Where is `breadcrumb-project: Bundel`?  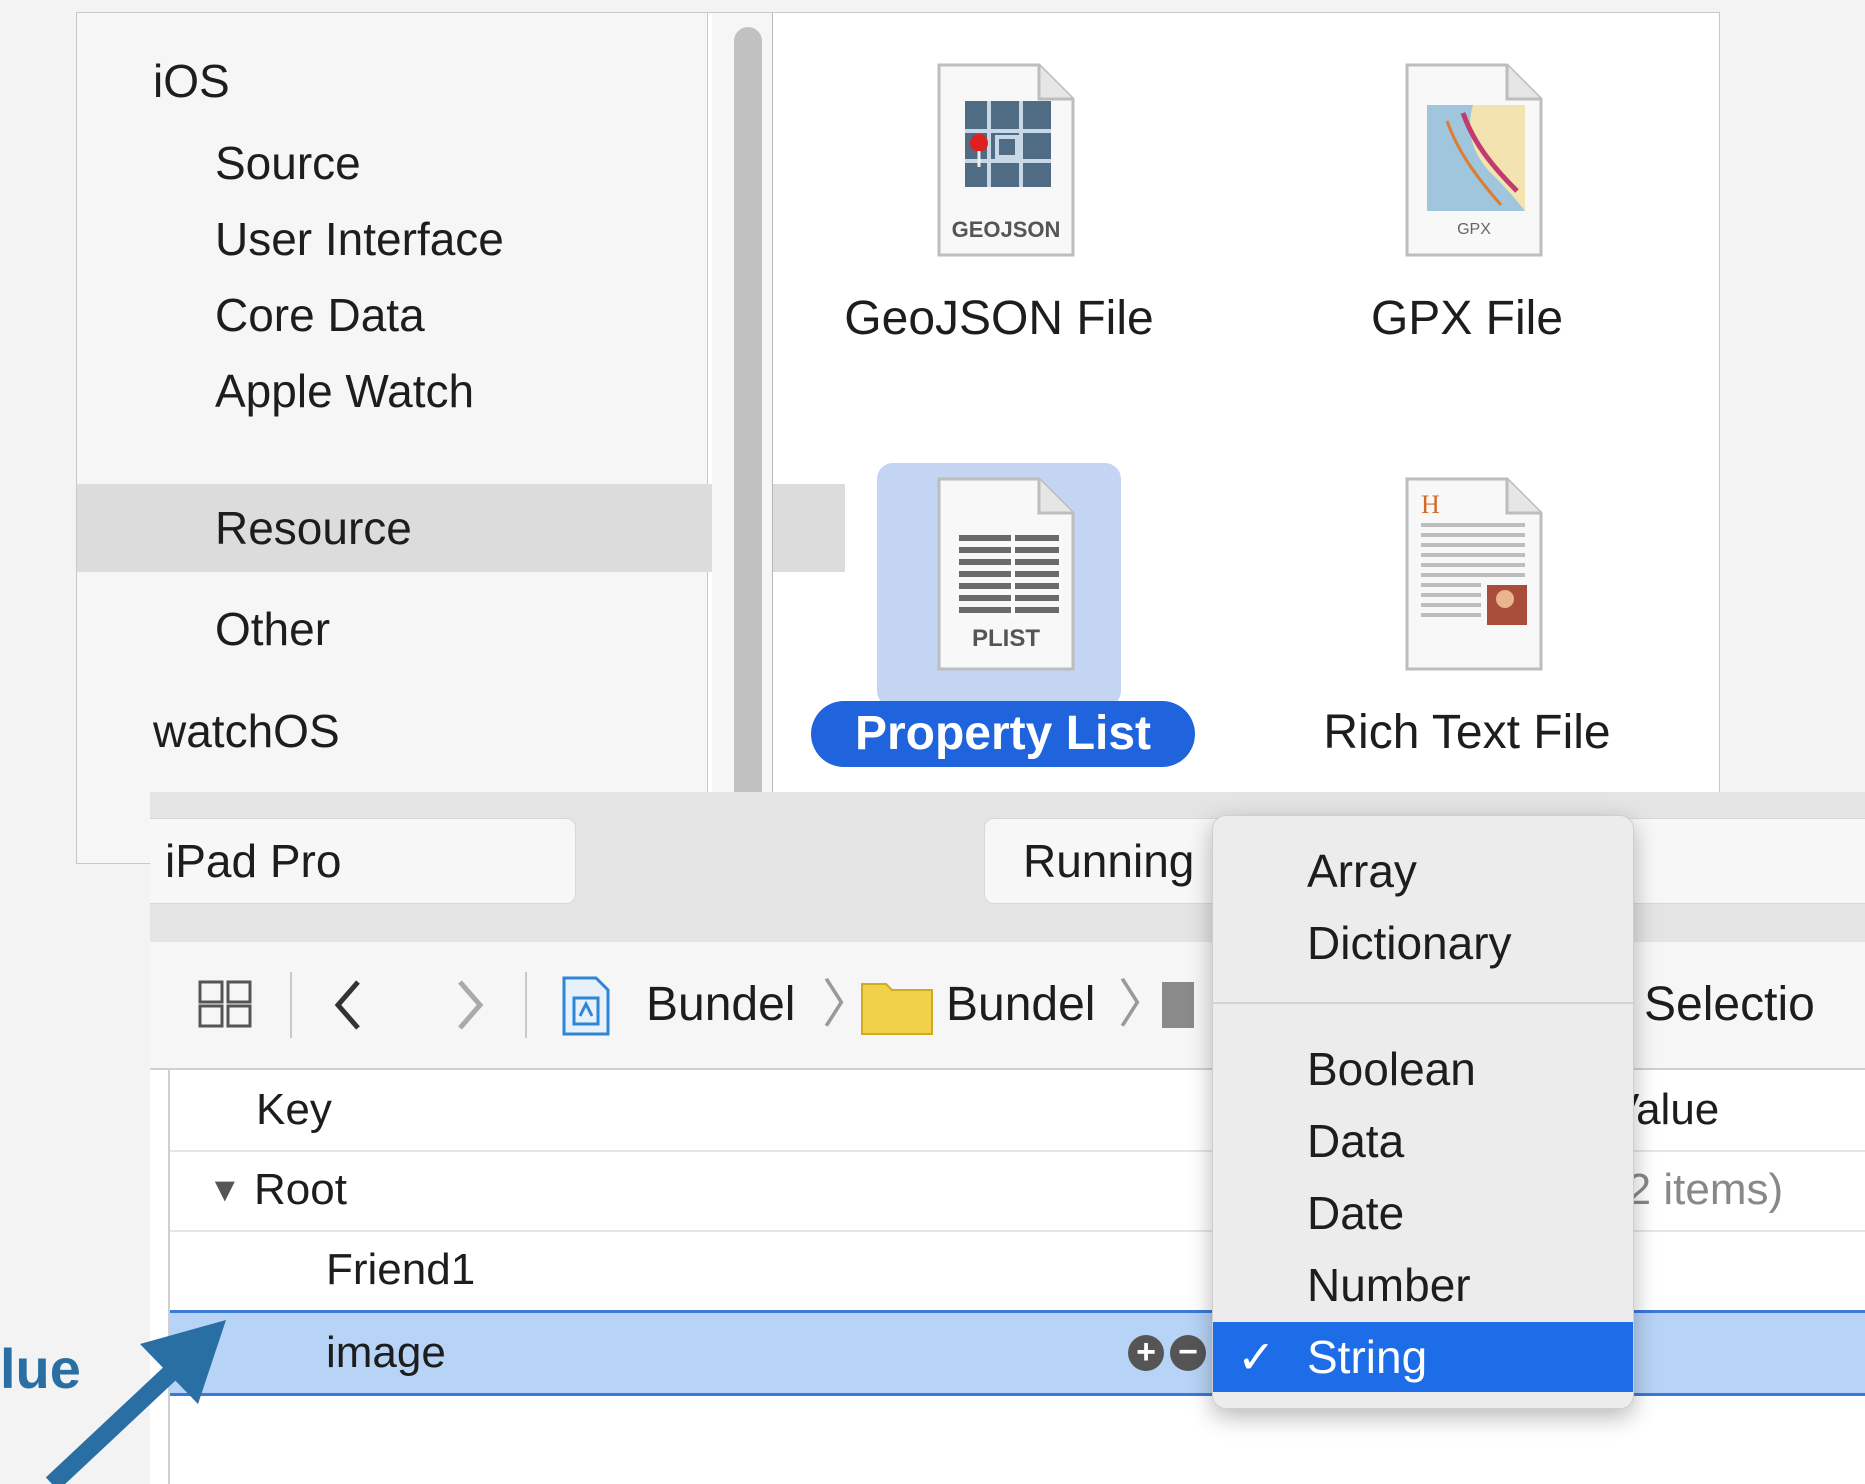
breadcrumb-project: Bundel is located at coordinates (720, 1005).